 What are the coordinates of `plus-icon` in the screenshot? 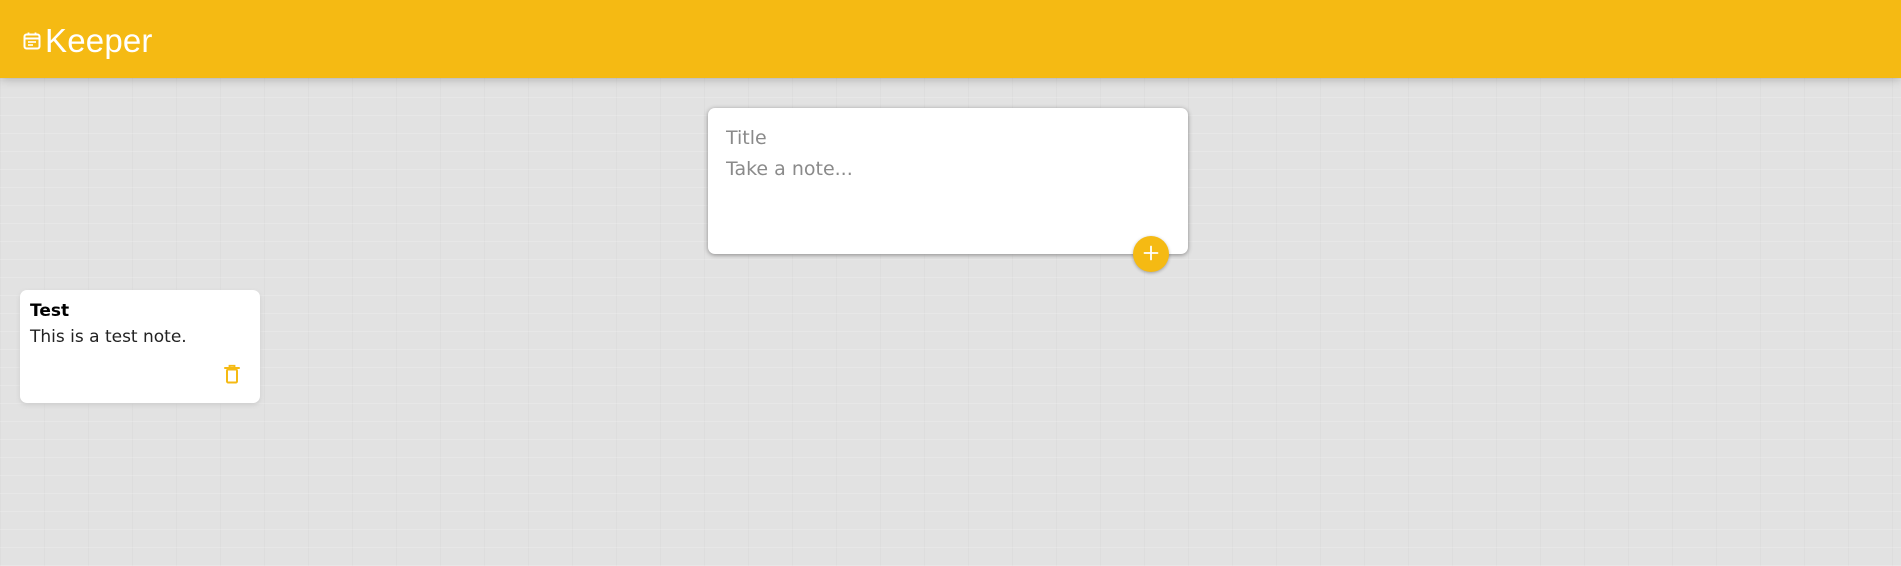 It's located at (1151, 254).